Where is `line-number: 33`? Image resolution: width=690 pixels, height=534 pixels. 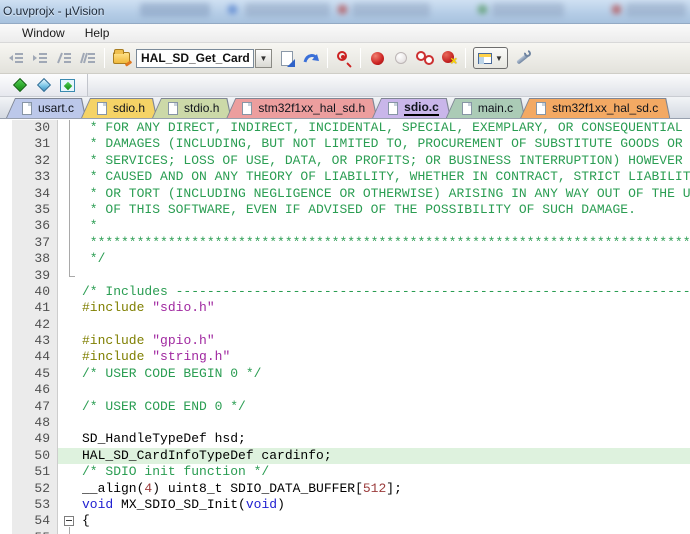 line-number: 33 is located at coordinates (35, 177).